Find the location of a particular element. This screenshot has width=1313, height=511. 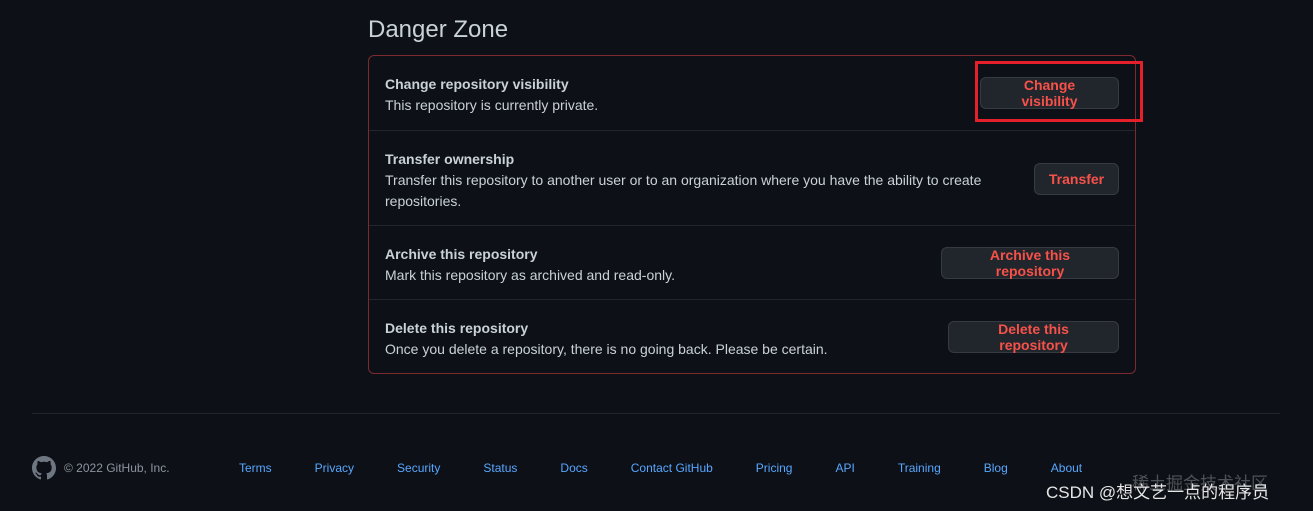

footer-link-about: About is located at coordinates (1066, 468).